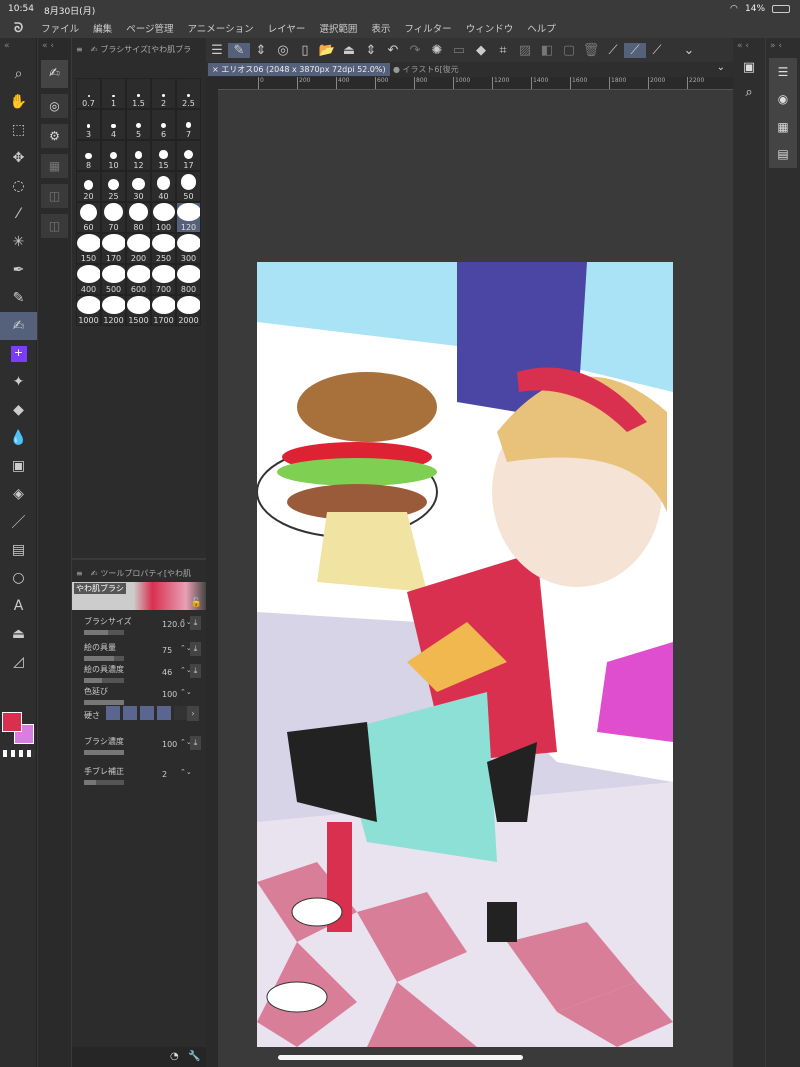 Image resolution: width=800 pixels, height=1067 pixels. Describe the element at coordinates (749, 92) in the screenshot. I see `search-icon: ⌕` at that location.